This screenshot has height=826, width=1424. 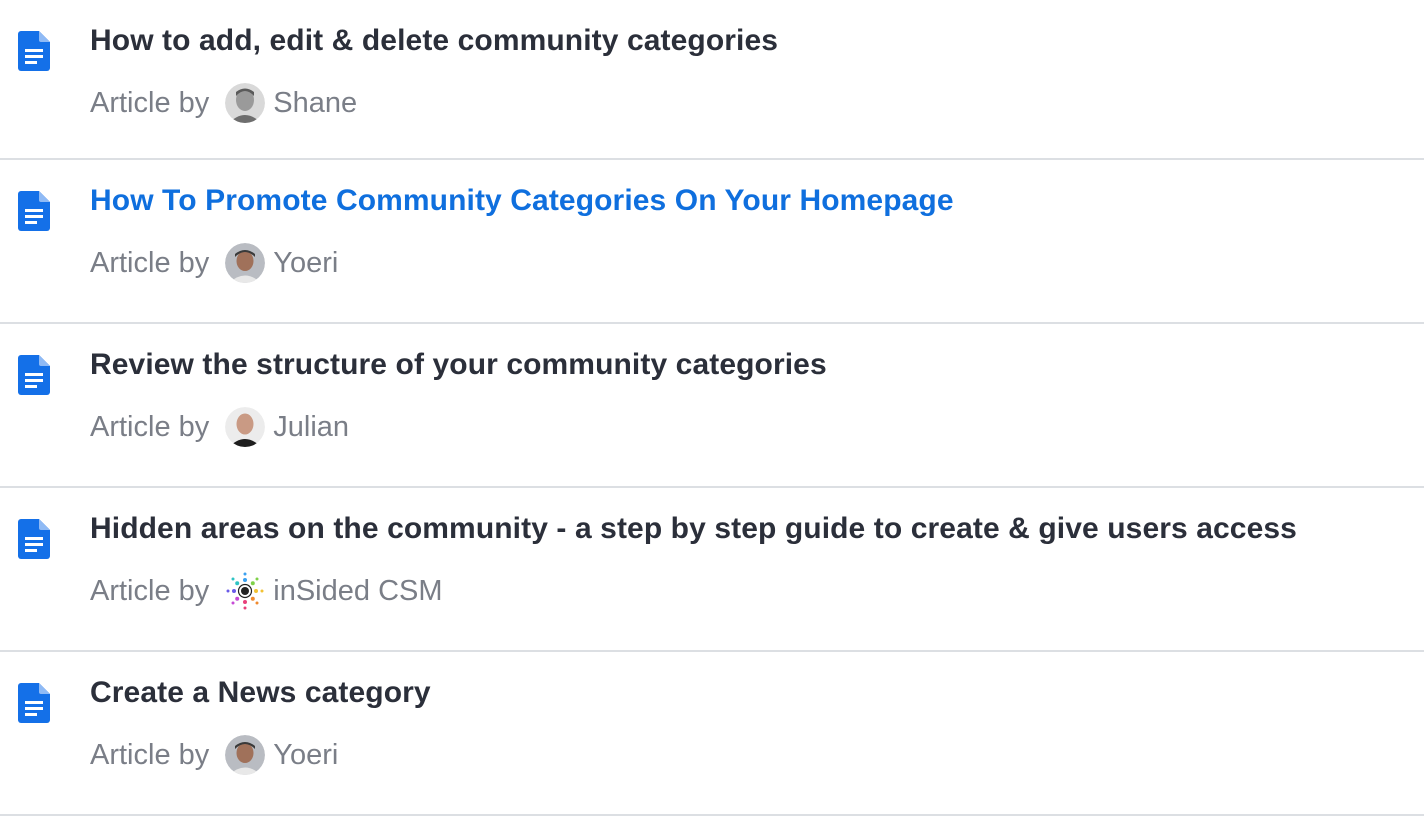 I want to click on author-link: Shane, so click(x=315, y=103).